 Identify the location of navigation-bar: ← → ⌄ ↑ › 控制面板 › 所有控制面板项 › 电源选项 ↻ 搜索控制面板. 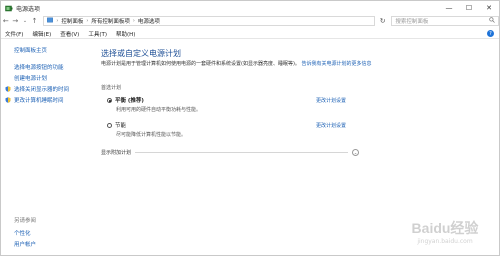
(250, 21).